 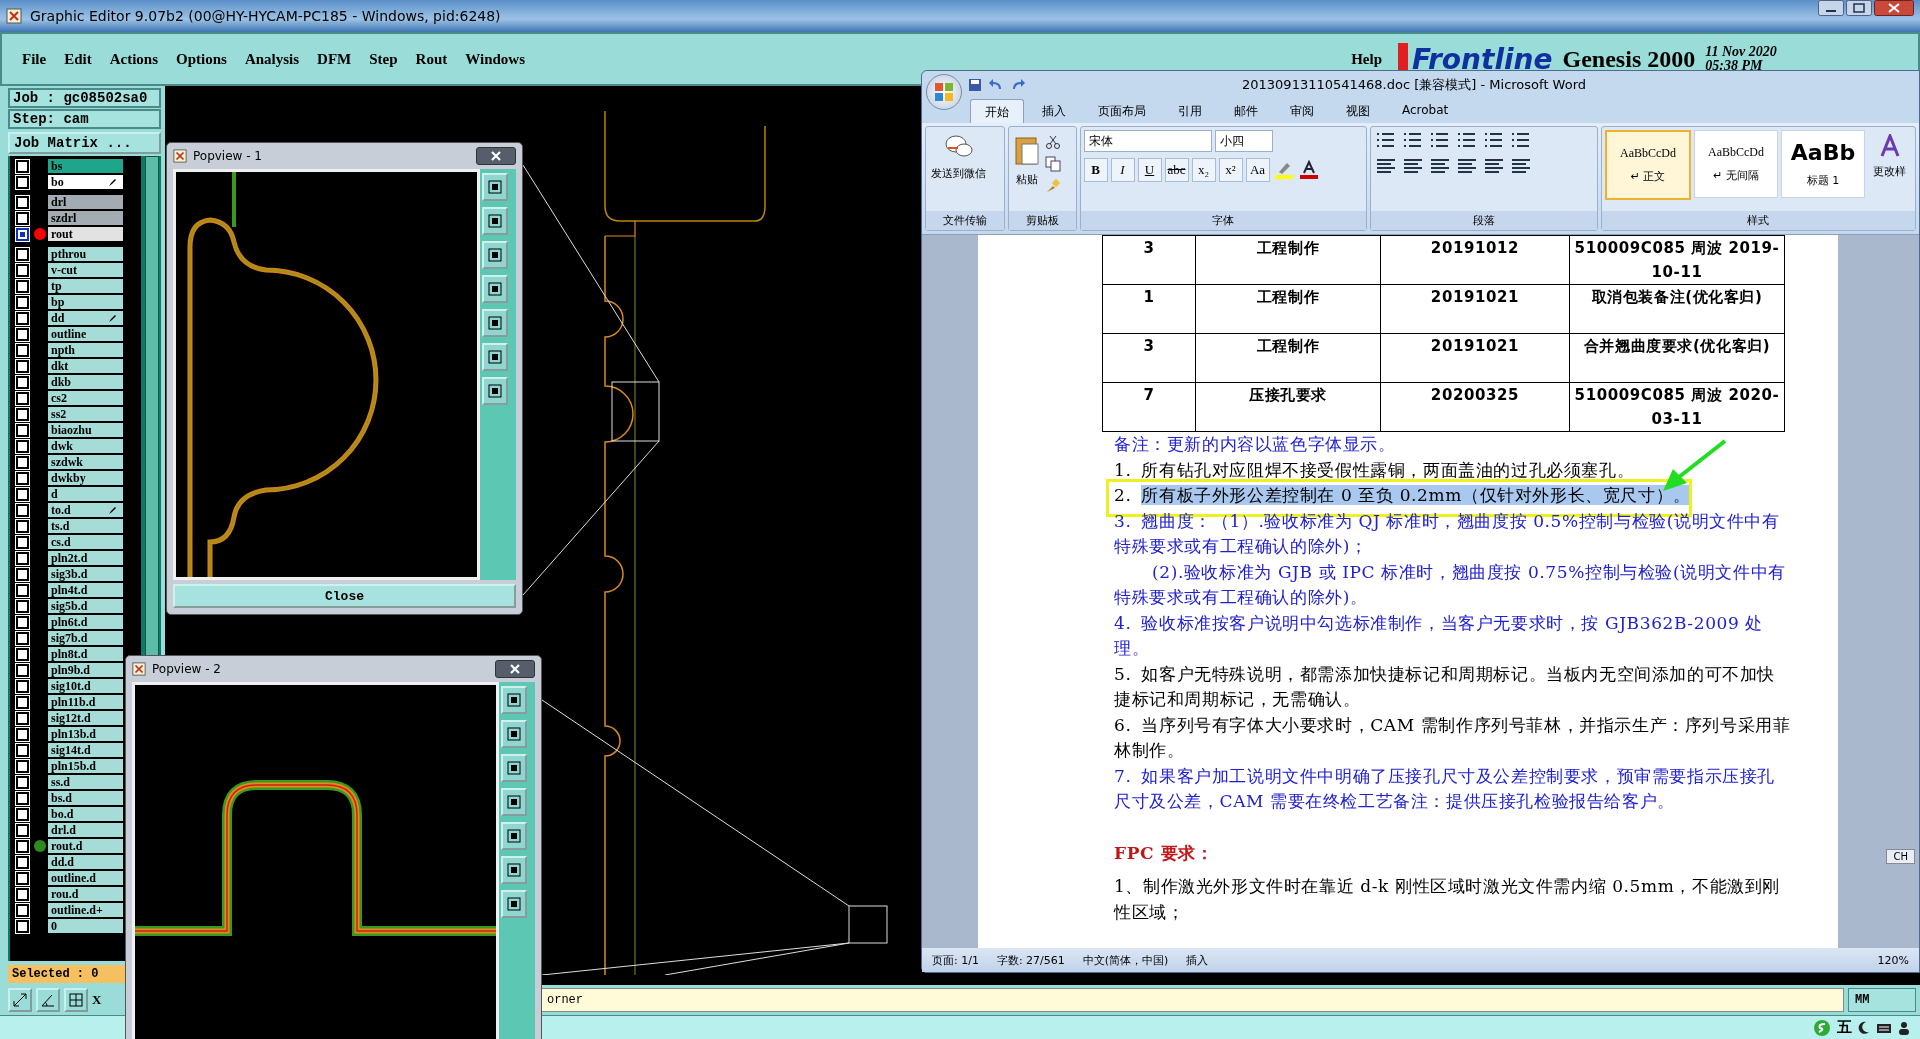 What do you see at coordinates (85, 286) in the screenshot?
I see `layer-name: tp` at bounding box center [85, 286].